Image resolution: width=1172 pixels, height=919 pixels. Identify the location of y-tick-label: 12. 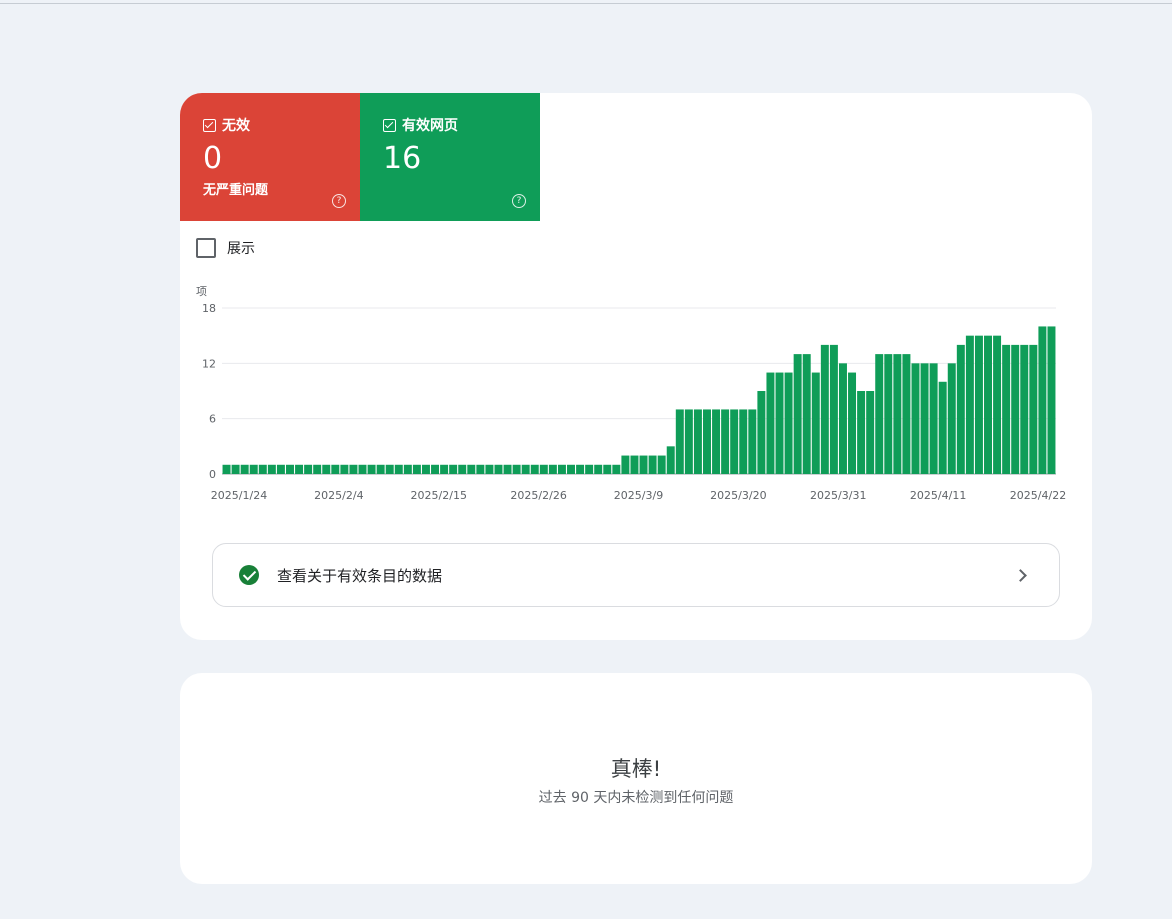
(209, 363).